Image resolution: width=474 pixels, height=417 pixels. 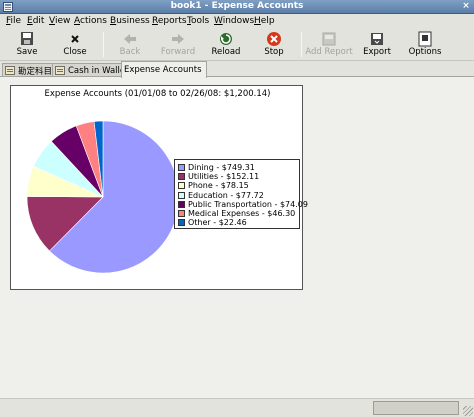 What do you see at coordinates (377, 52) in the screenshot?
I see `export-label: Export` at bounding box center [377, 52].